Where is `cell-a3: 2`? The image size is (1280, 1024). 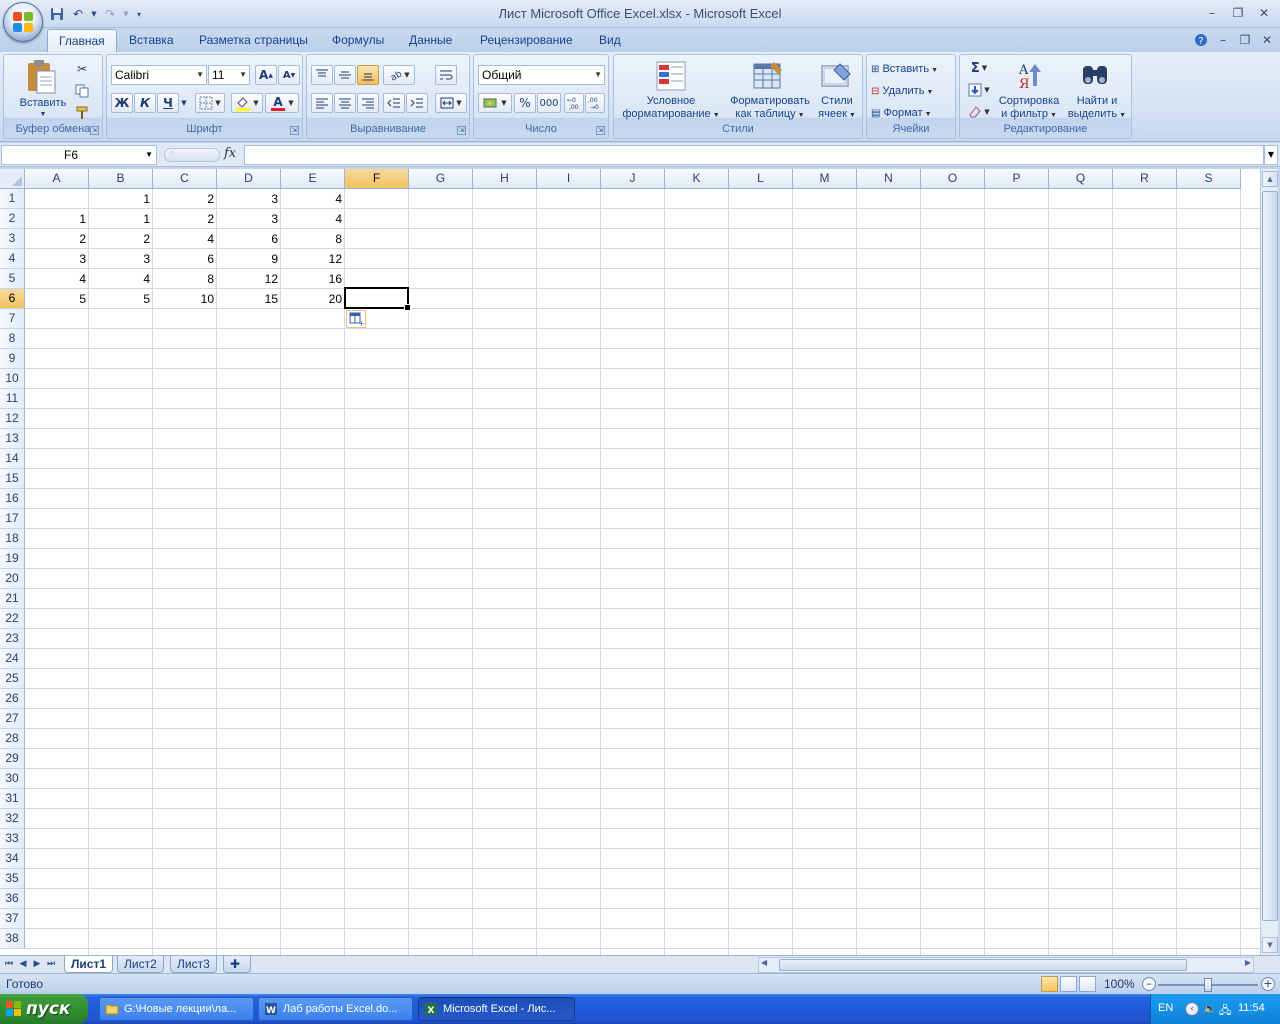
cell-a3: 2 is located at coordinates (56, 239).